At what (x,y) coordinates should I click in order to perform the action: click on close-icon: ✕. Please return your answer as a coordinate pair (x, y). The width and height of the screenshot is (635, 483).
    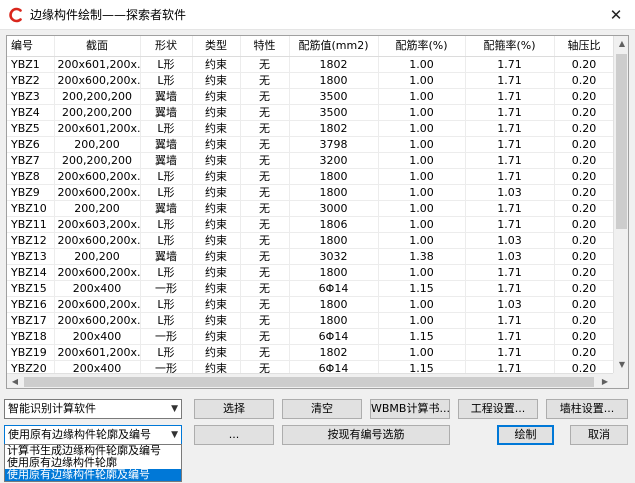
    Looking at the image, I should click on (616, 15).